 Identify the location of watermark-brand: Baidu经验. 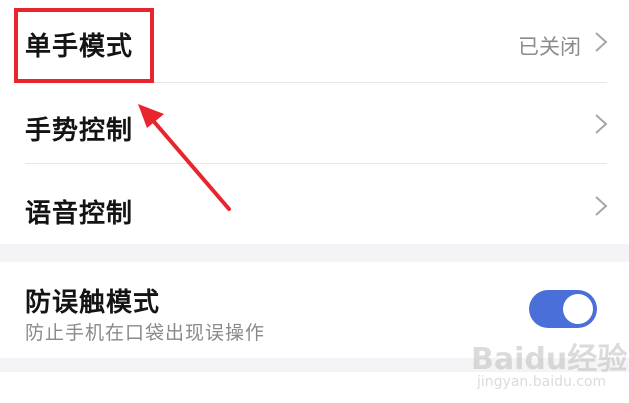
(549, 359).